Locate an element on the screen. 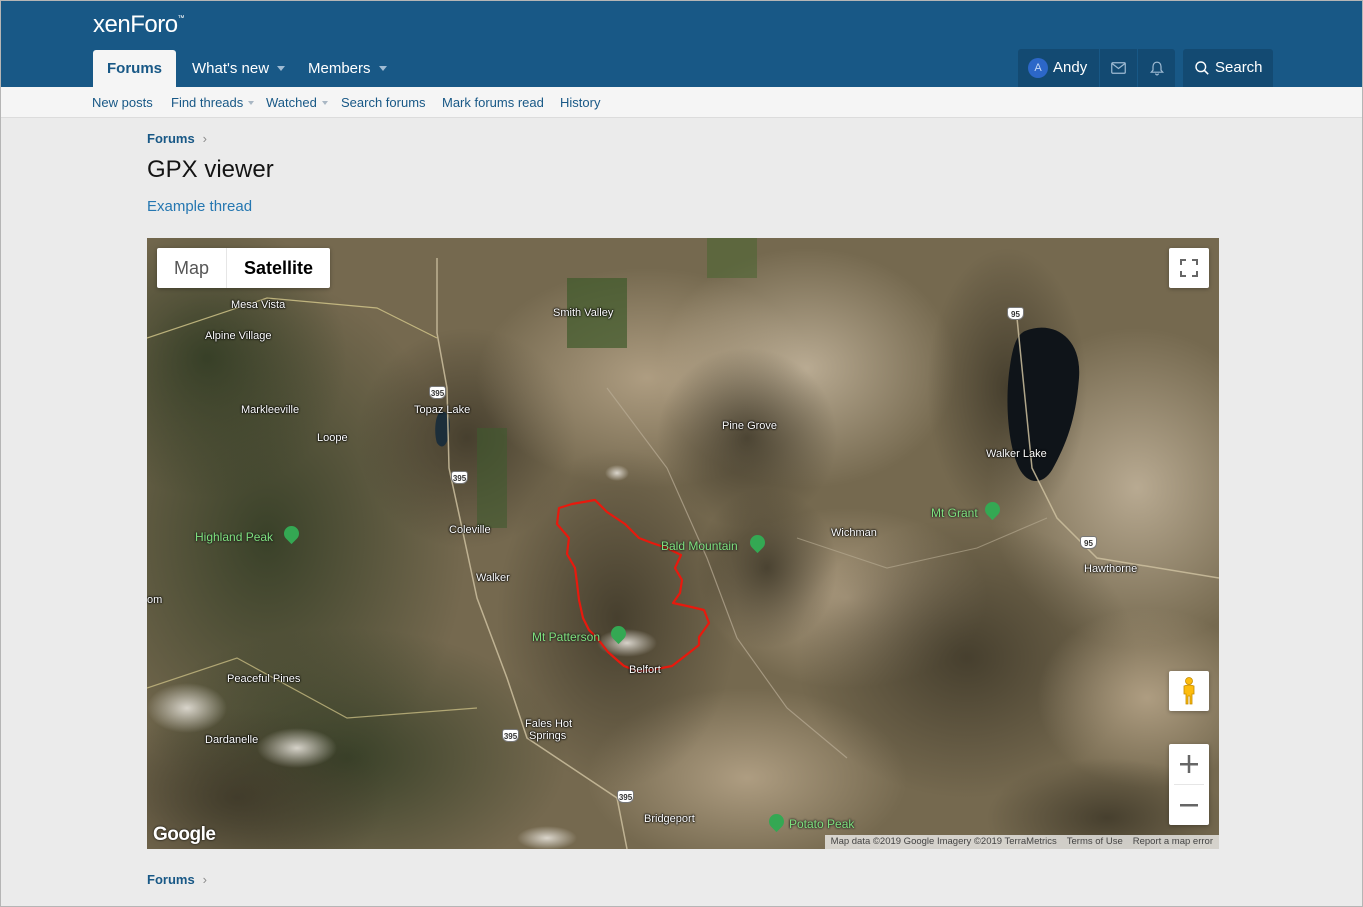 This screenshot has height=907, width=1363. subnav-new-posts: New posts is located at coordinates (122, 102).